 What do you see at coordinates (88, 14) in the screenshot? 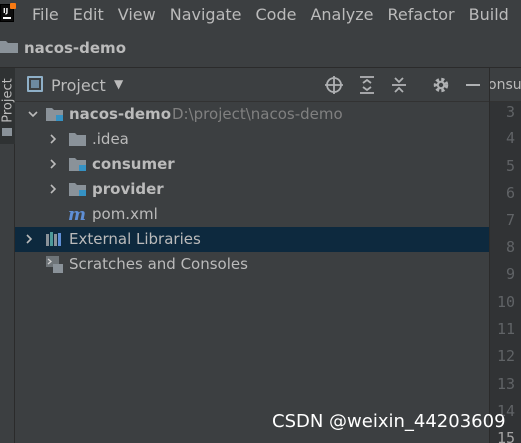
I see `menu-edit: Edit` at bounding box center [88, 14].